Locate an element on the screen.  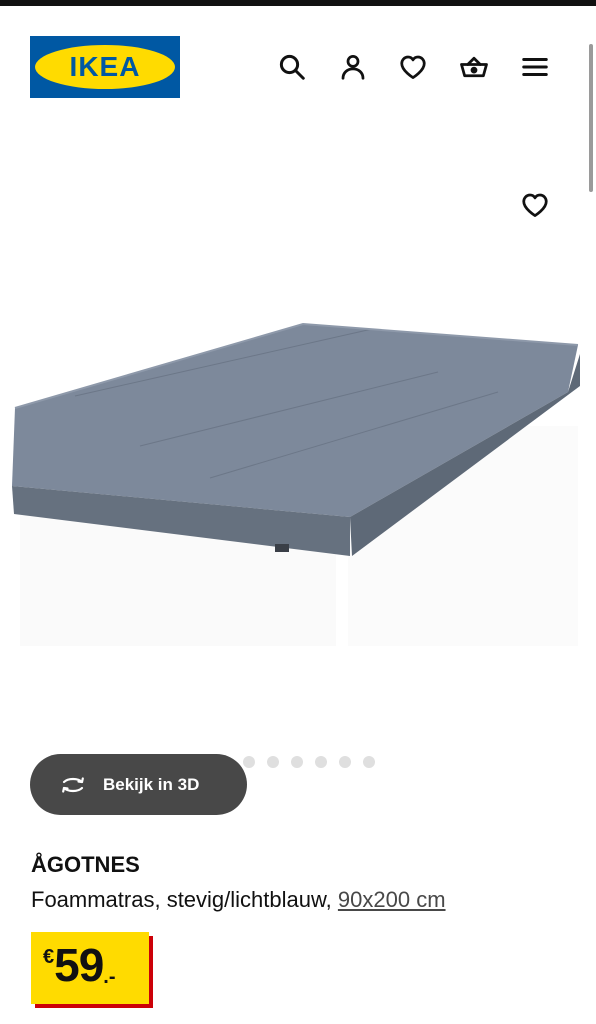
account-icon is located at coordinates (353, 67).